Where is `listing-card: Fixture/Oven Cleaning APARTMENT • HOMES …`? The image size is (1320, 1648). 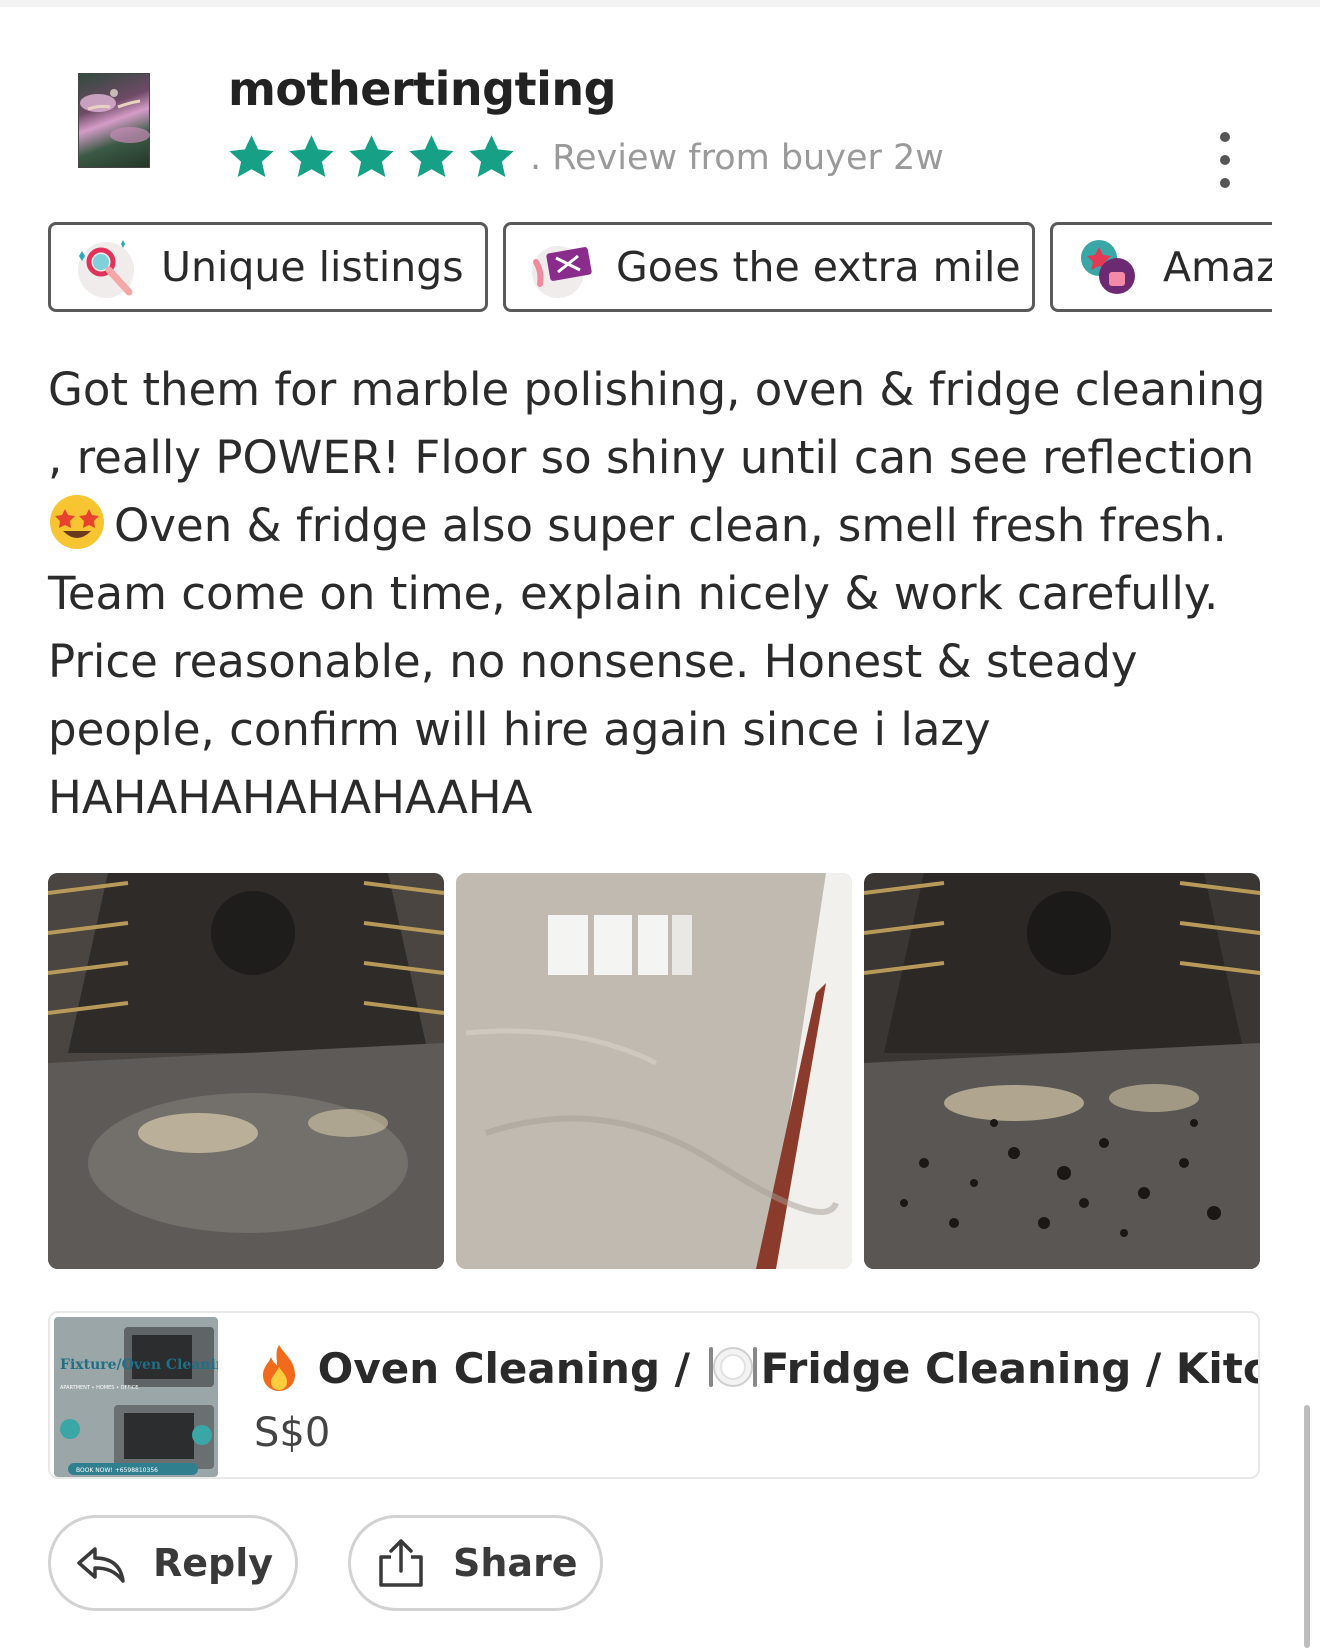 listing-card: Fixture/Oven Cleaning APARTMENT • HOMES … is located at coordinates (654, 1395).